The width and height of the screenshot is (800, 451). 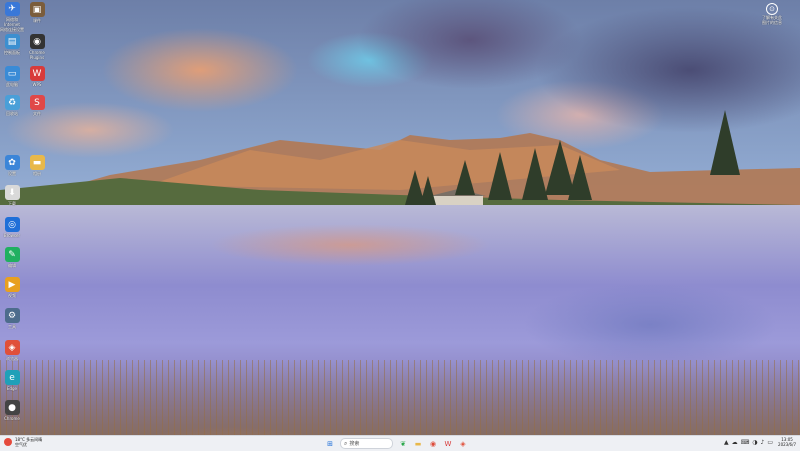 I want to click on desktop-icon-label: Edge, so click(x=12, y=388).